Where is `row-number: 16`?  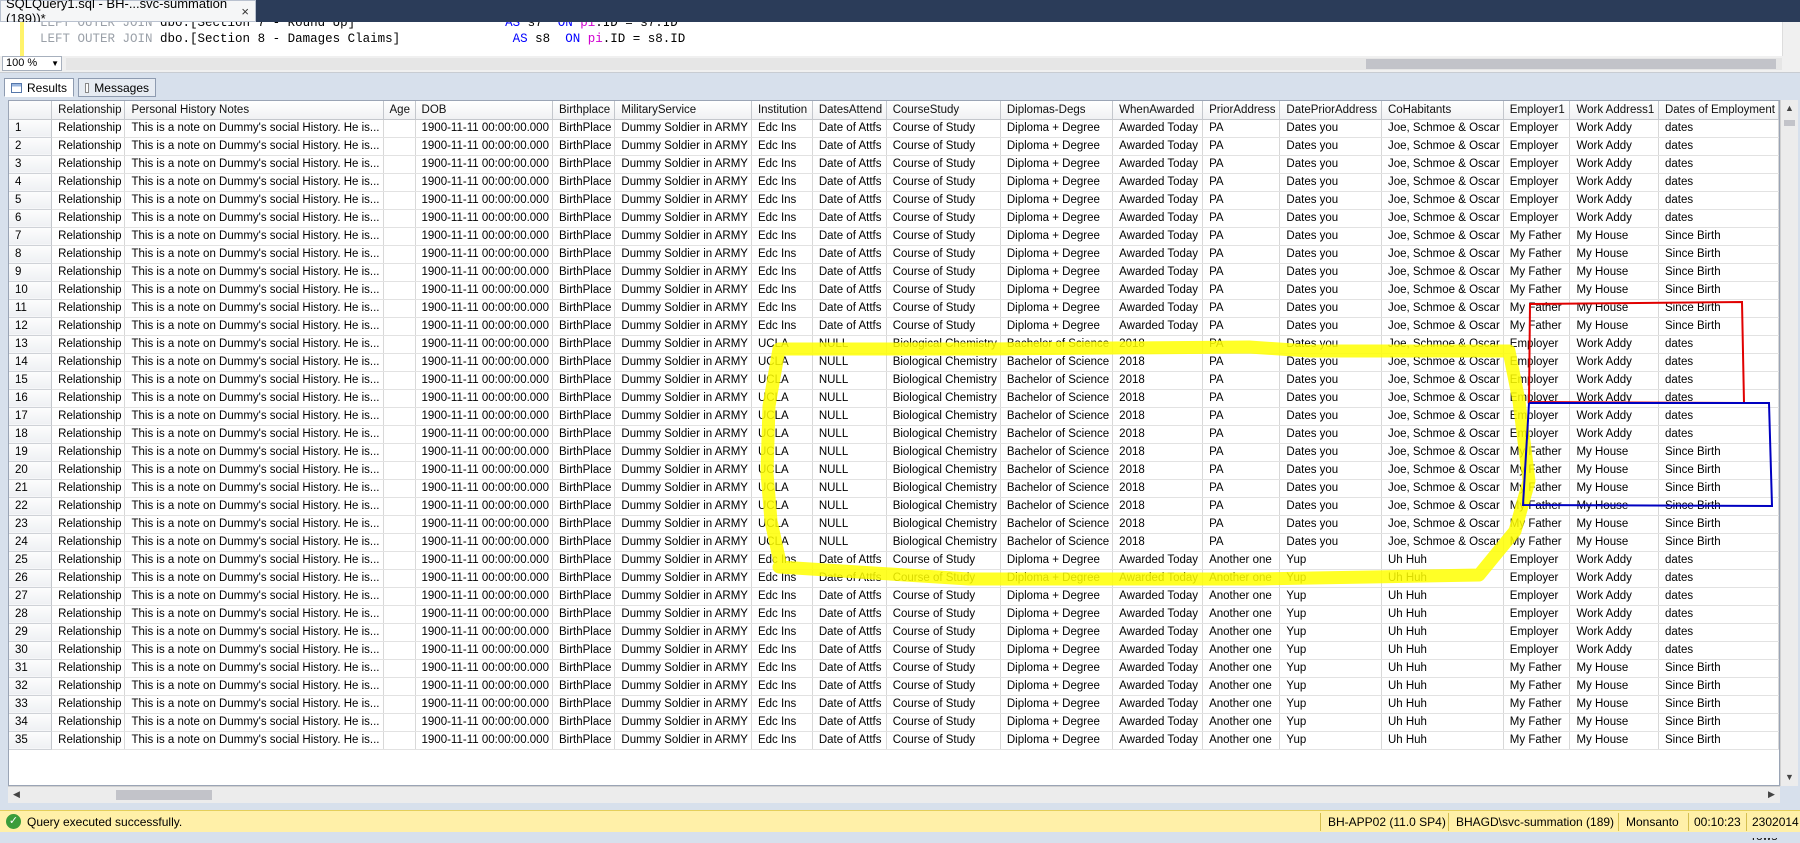 row-number: 16 is located at coordinates (31, 398).